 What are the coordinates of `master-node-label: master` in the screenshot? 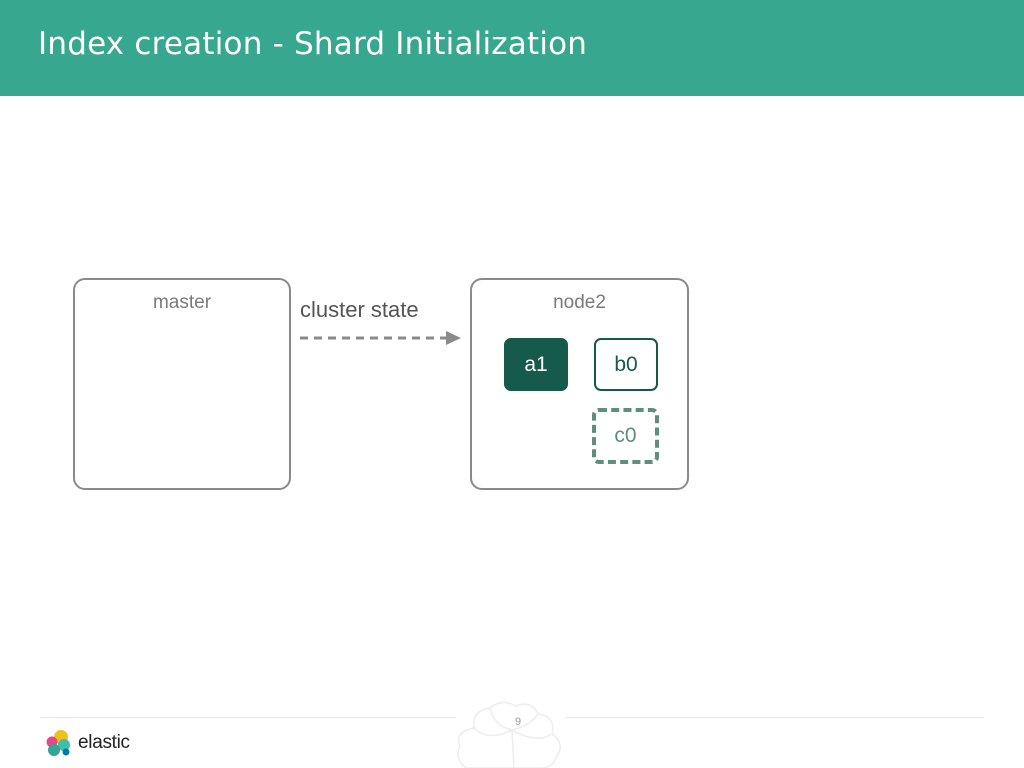 It's located at (182, 302).